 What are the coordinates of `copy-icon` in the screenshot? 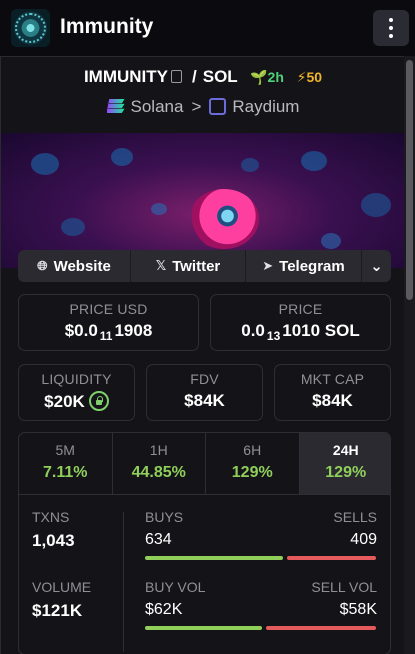 It's located at (176, 76).